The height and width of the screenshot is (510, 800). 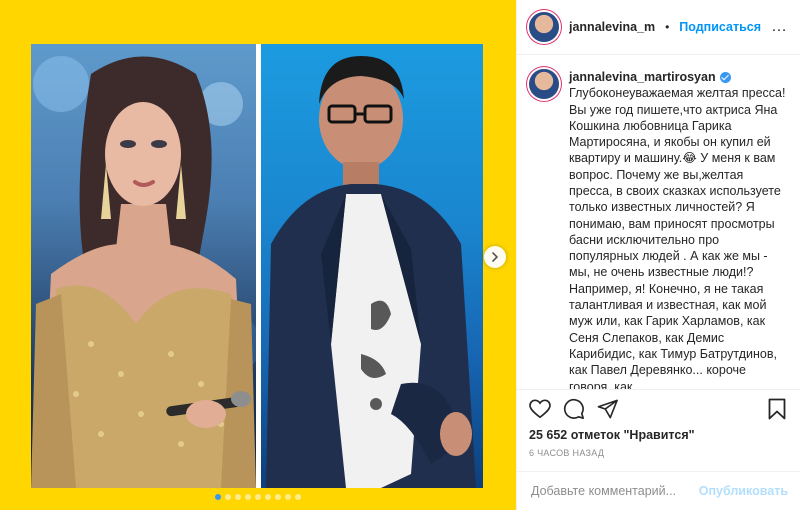 What do you see at coordinates (642, 77) in the screenshot?
I see `caption-username: jannalevina_martirosyan` at bounding box center [642, 77].